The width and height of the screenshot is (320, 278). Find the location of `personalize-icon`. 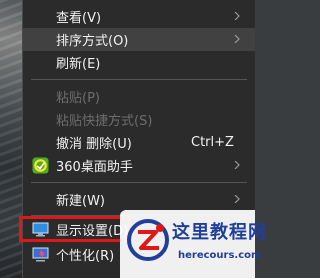

personalize-icon is located at coordinates (40, 254).